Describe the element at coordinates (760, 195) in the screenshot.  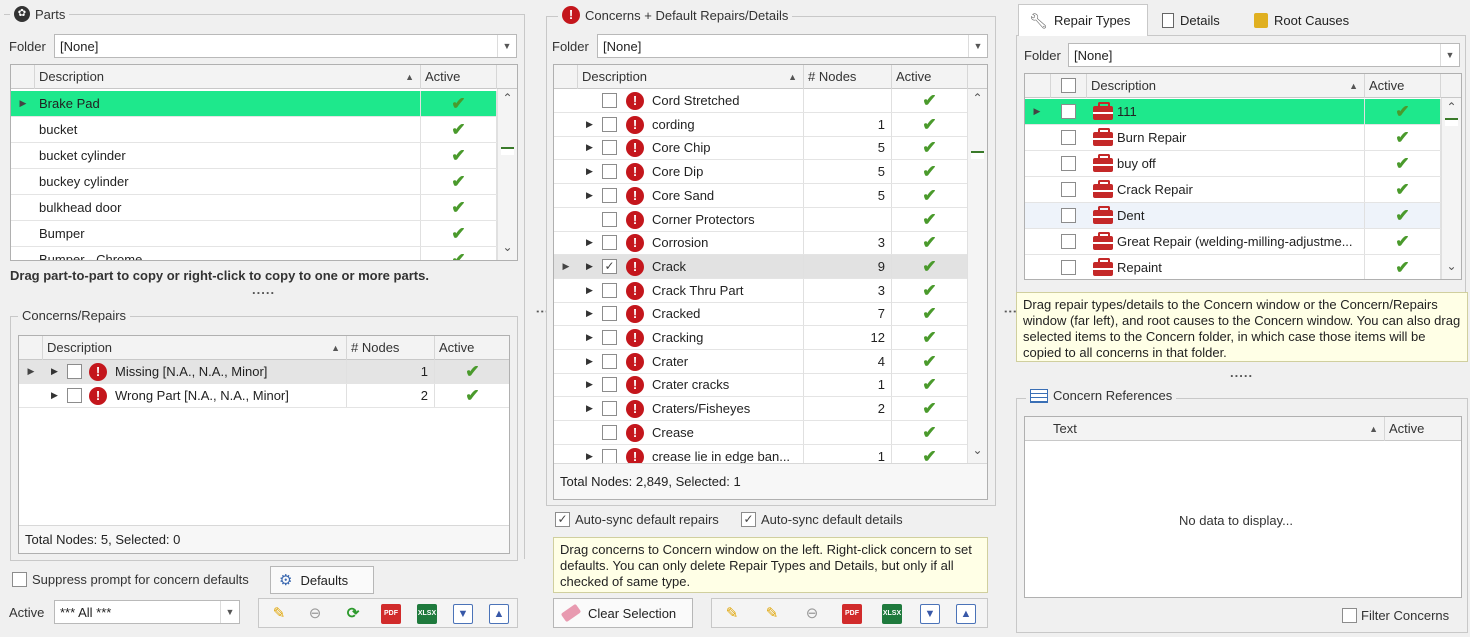
I see `table-row: ▶! Core Sand 5 ✔` at that location.